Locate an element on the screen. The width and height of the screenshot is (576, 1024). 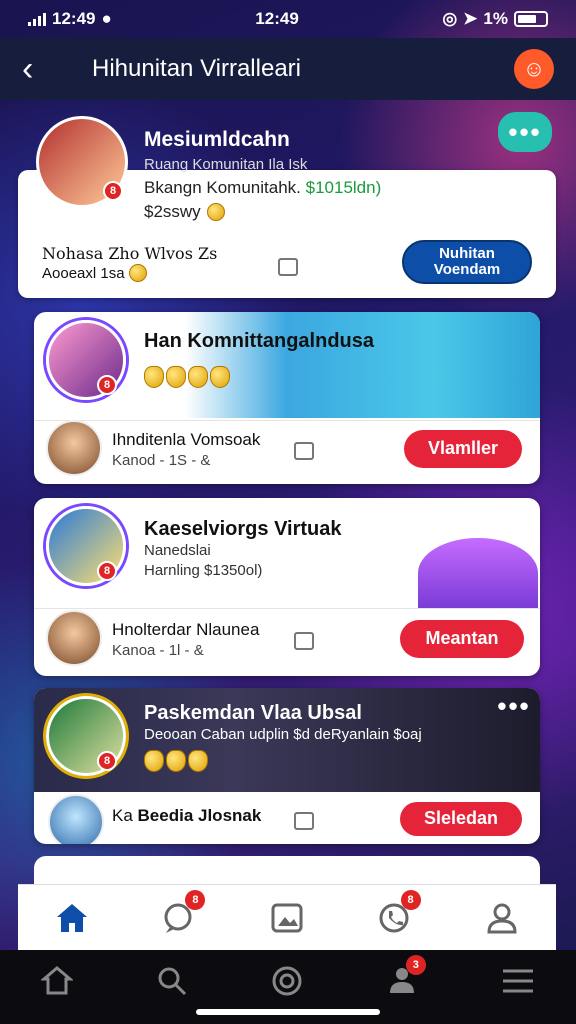
tab-calls: 8 is located at coordinates (397, 914).